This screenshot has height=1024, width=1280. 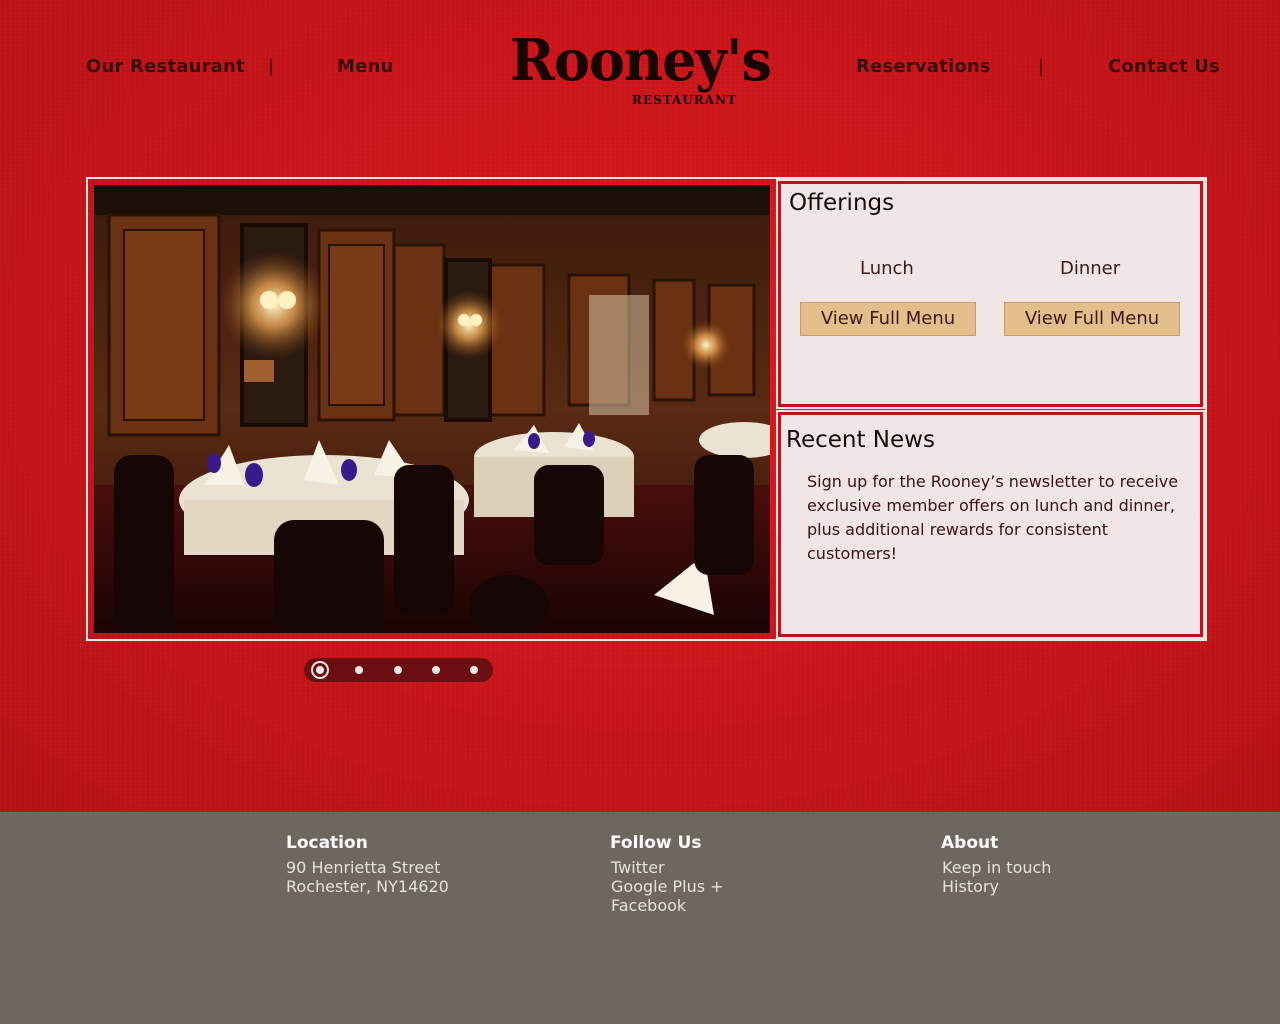 What do you see at coordinates (327, 843) in the screenshot?
I see `footer-location-heading: Location` at bounding box center [327, 843].